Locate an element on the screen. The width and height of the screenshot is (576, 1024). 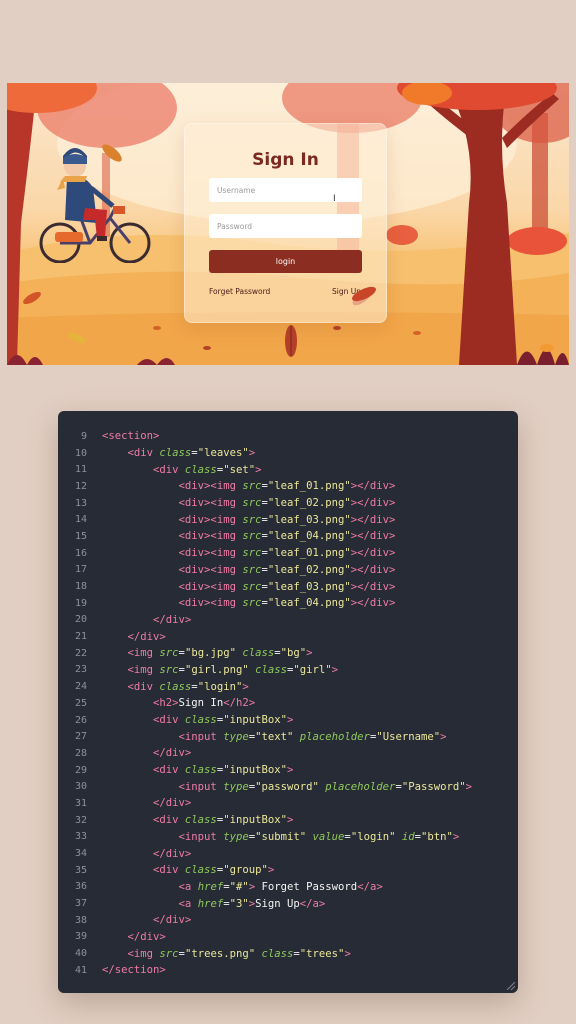
line-number: 24 is located at coordinates (80, 687).